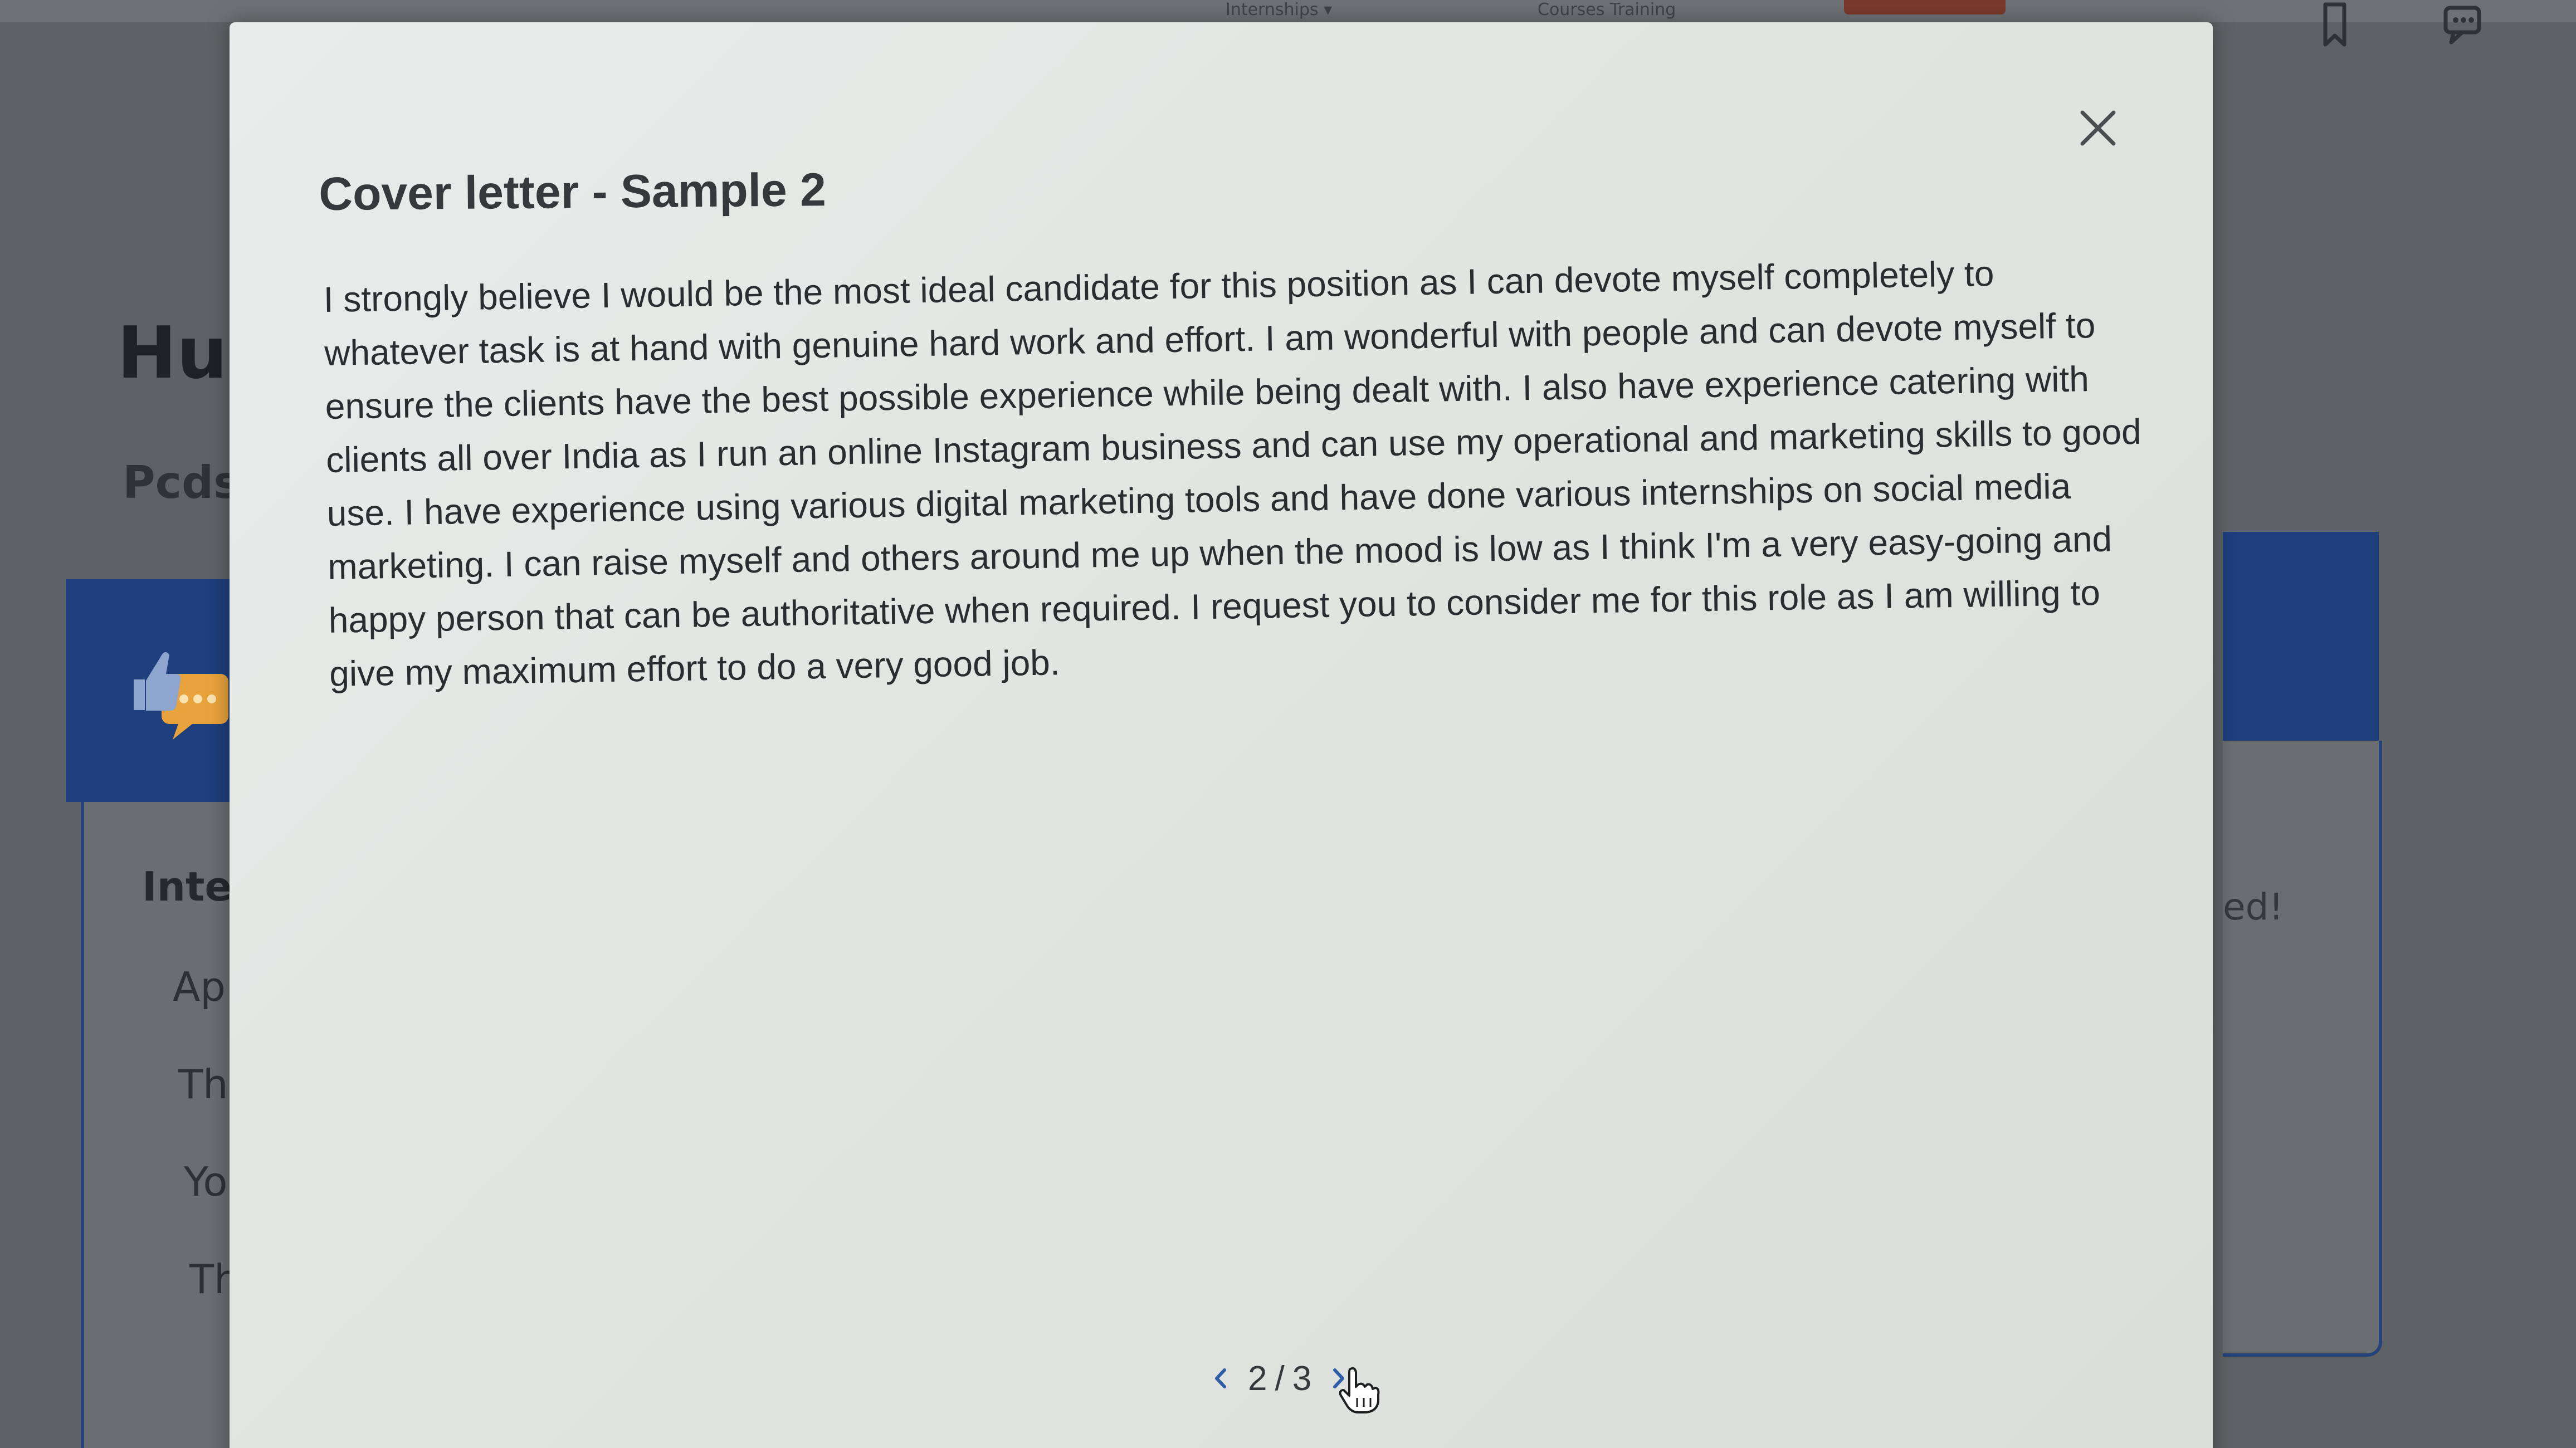 This screenshot has height=1448, width=2576. I want to click on nav-internships: Internships ▾, so click(1279, 9).